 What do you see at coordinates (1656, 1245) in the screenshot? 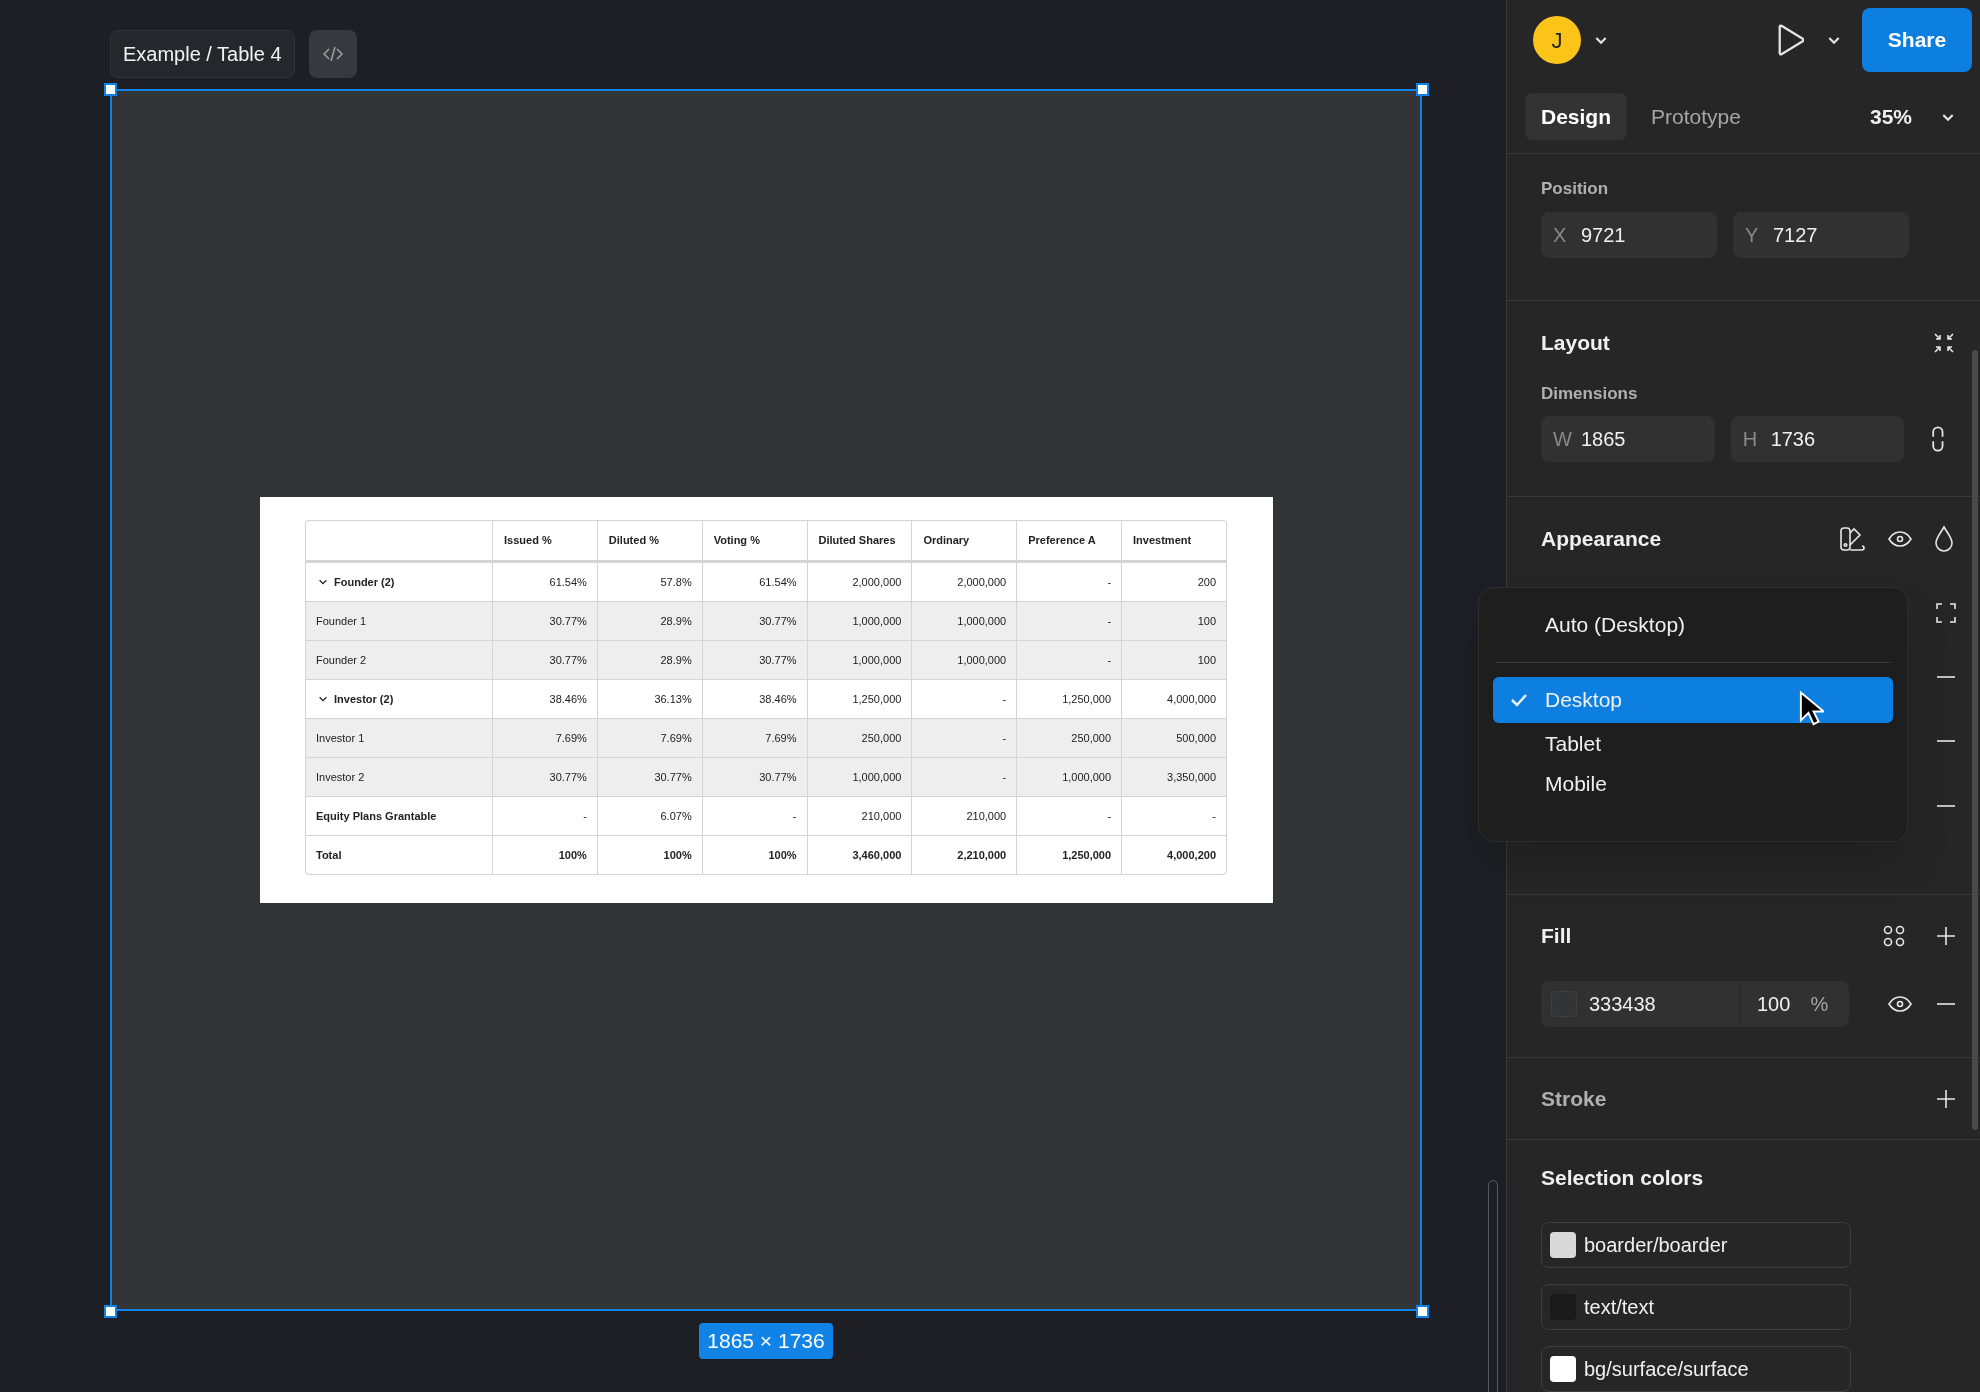
I see `color-style-name: boarder/boarder` at bounding box center [1656, 1245].